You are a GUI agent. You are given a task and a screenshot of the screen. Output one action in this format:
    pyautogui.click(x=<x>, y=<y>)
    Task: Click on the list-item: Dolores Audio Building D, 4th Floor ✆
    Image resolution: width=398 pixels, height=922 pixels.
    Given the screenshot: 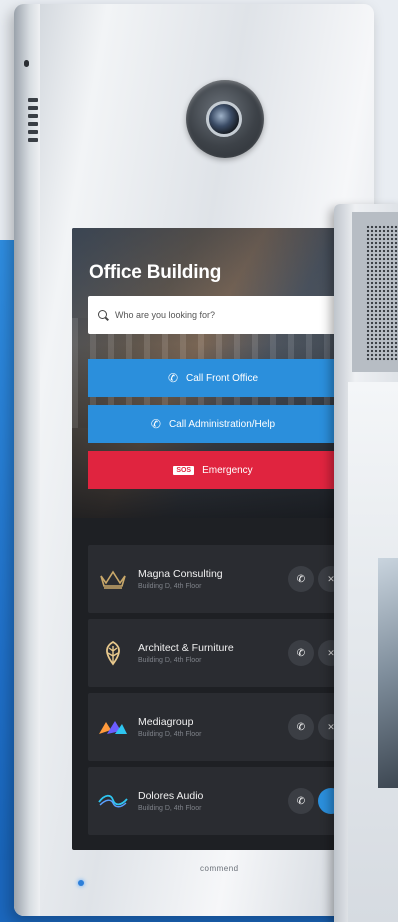 What is the action you would take?
    pyautogui.click(x=213, y=801)
    